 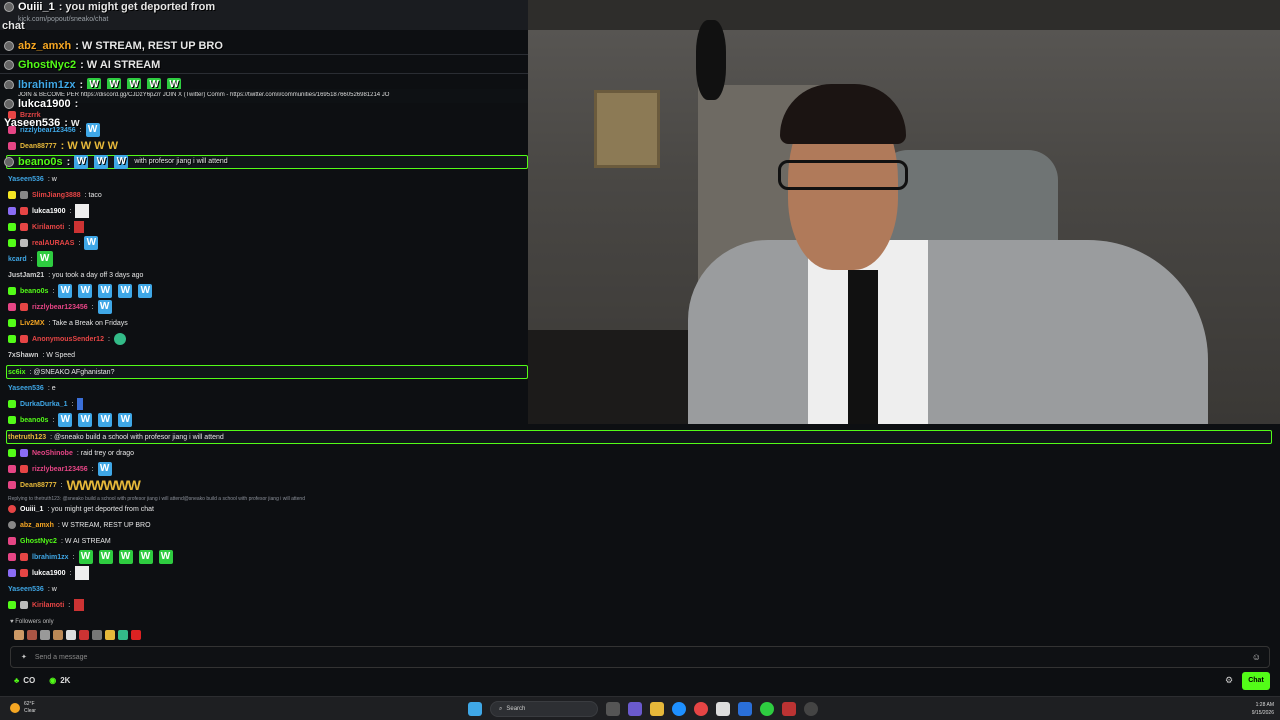 What do you see at coordinates (40, 162) in the screenshot?
I see `overlay-username: beano0s` at bounding box center [40, 162].